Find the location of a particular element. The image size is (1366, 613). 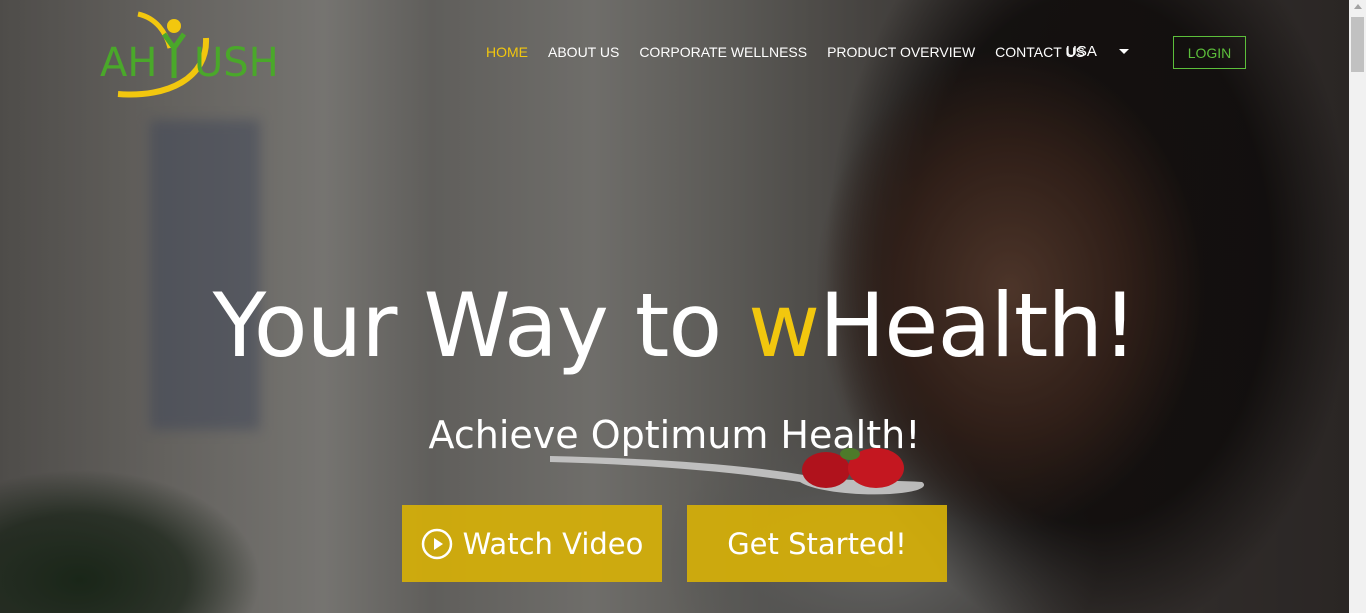

login-button: LOGIN is located at coordinates (1209, 52).